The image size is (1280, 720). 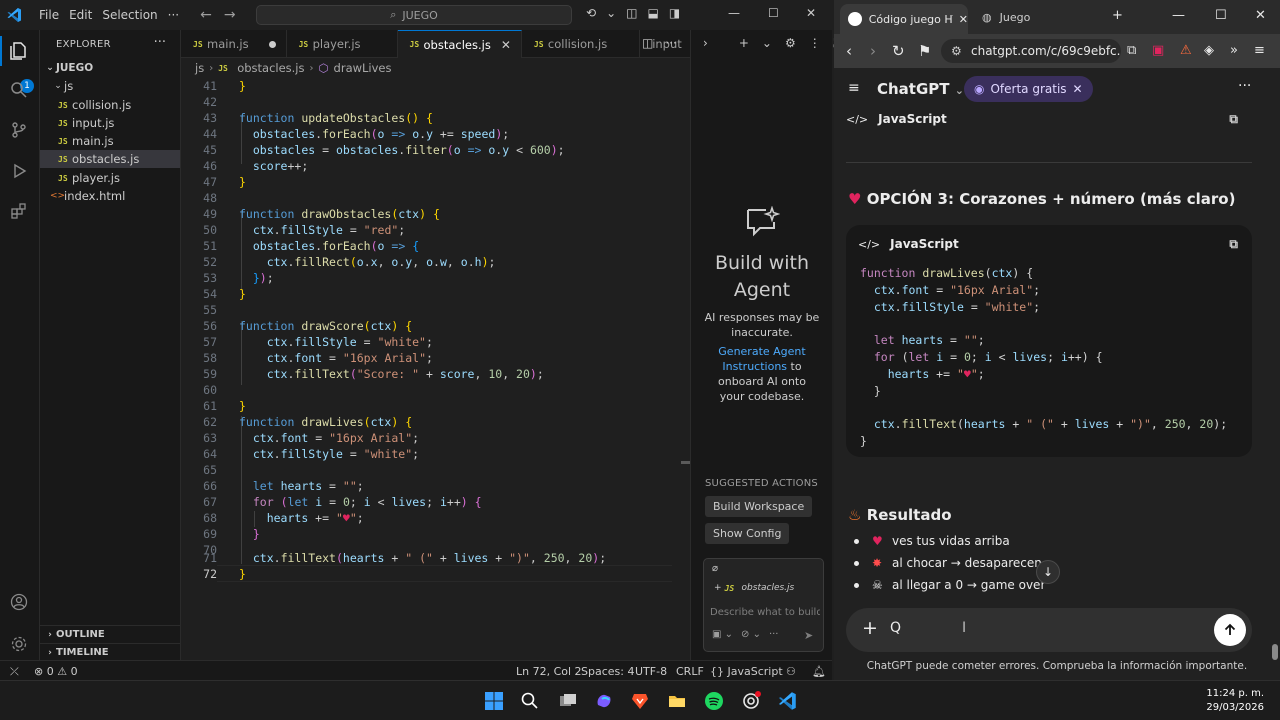 I want to click on tab-main: JS main.js, so click(x=234, y=44).